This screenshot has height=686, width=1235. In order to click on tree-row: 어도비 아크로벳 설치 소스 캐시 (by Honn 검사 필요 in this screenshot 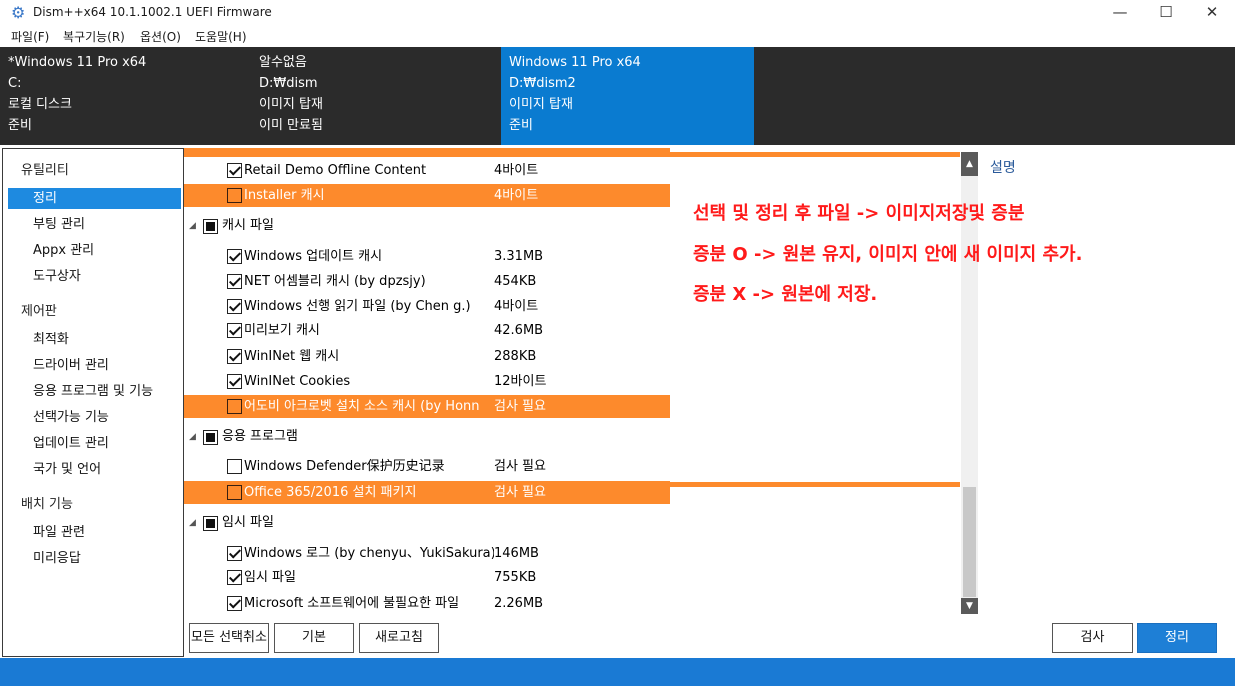, I will do `click(427, 406)`.